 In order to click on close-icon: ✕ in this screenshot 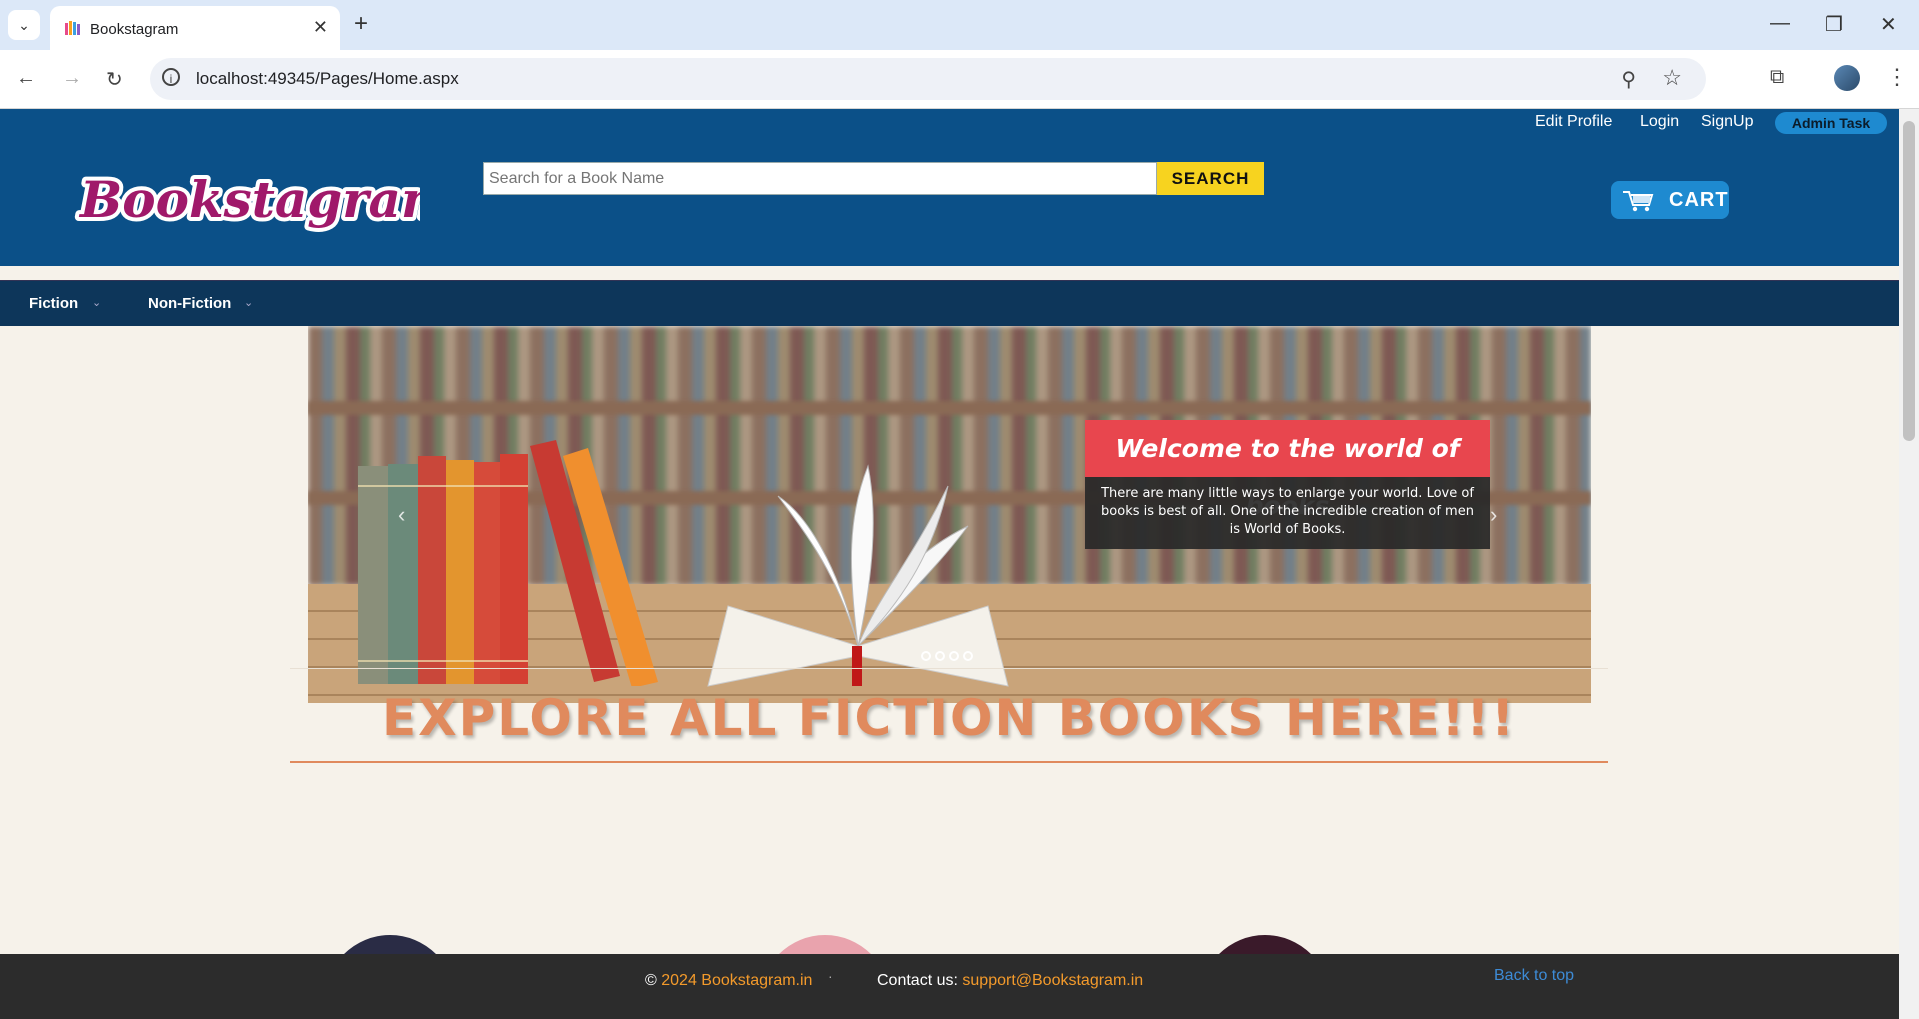, I will do `click(320, 27)`.